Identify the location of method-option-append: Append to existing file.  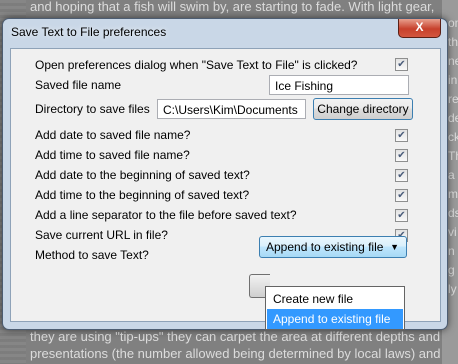
(335, 319).